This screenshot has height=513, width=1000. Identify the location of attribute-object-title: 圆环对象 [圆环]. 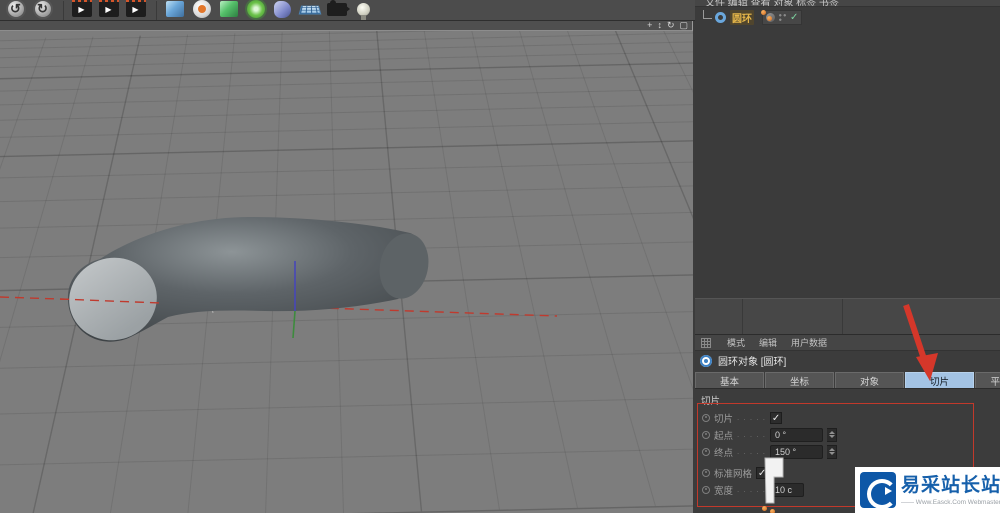
(847, 360).